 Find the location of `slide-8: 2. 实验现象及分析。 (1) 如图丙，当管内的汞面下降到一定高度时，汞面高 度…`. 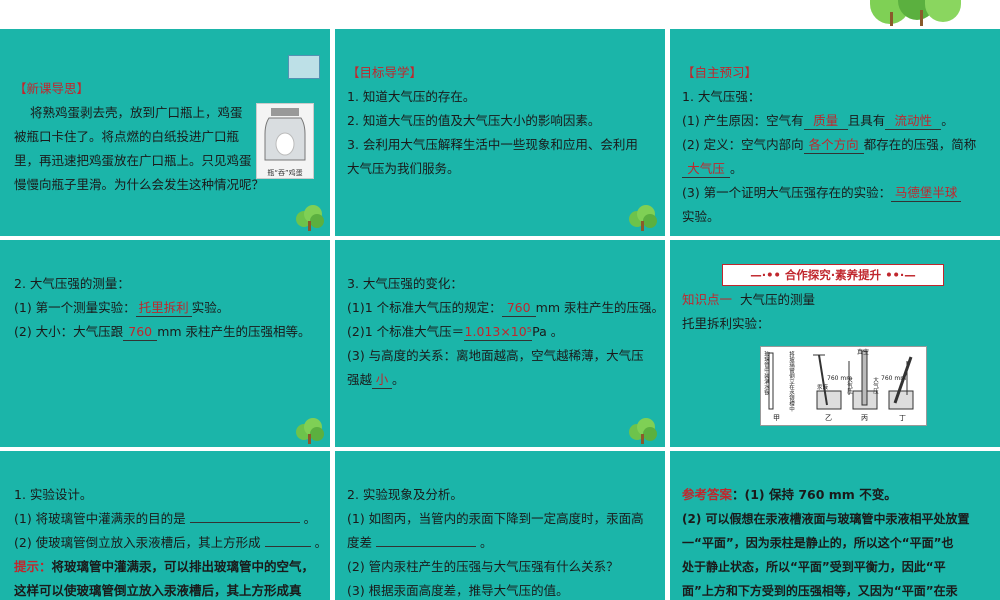

slide-8: 2. 实验现象及分析。 (1) 如图丙，当管内的汞面下降到一定高度时，汞面高 度… is located at coordinates (500, 525).